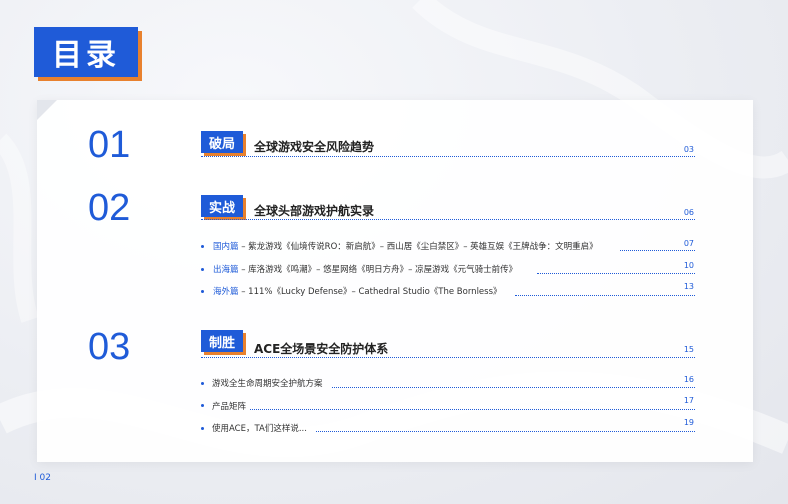  What do you see at coordinates (688, 379) in the screenshot?
I see `item-page: 16` at bounding box center [688, 379].